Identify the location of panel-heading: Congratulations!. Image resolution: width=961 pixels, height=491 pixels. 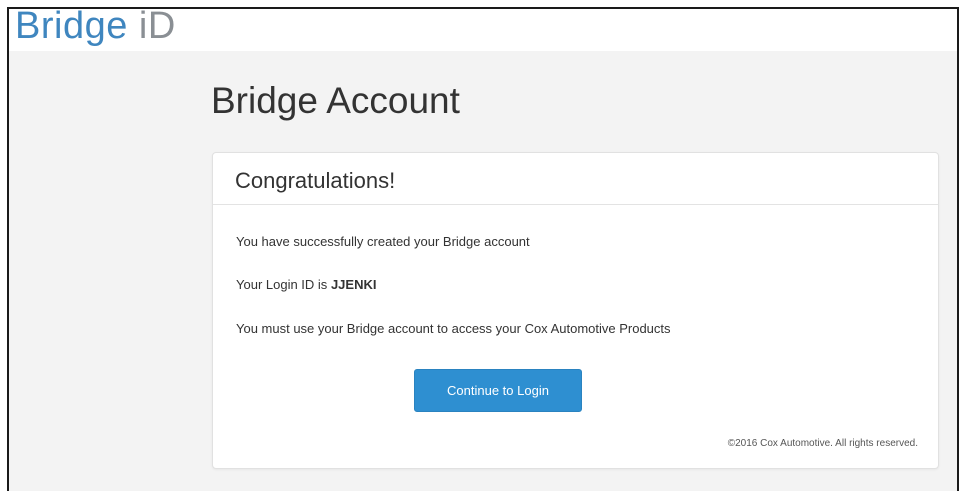
(575, 179).